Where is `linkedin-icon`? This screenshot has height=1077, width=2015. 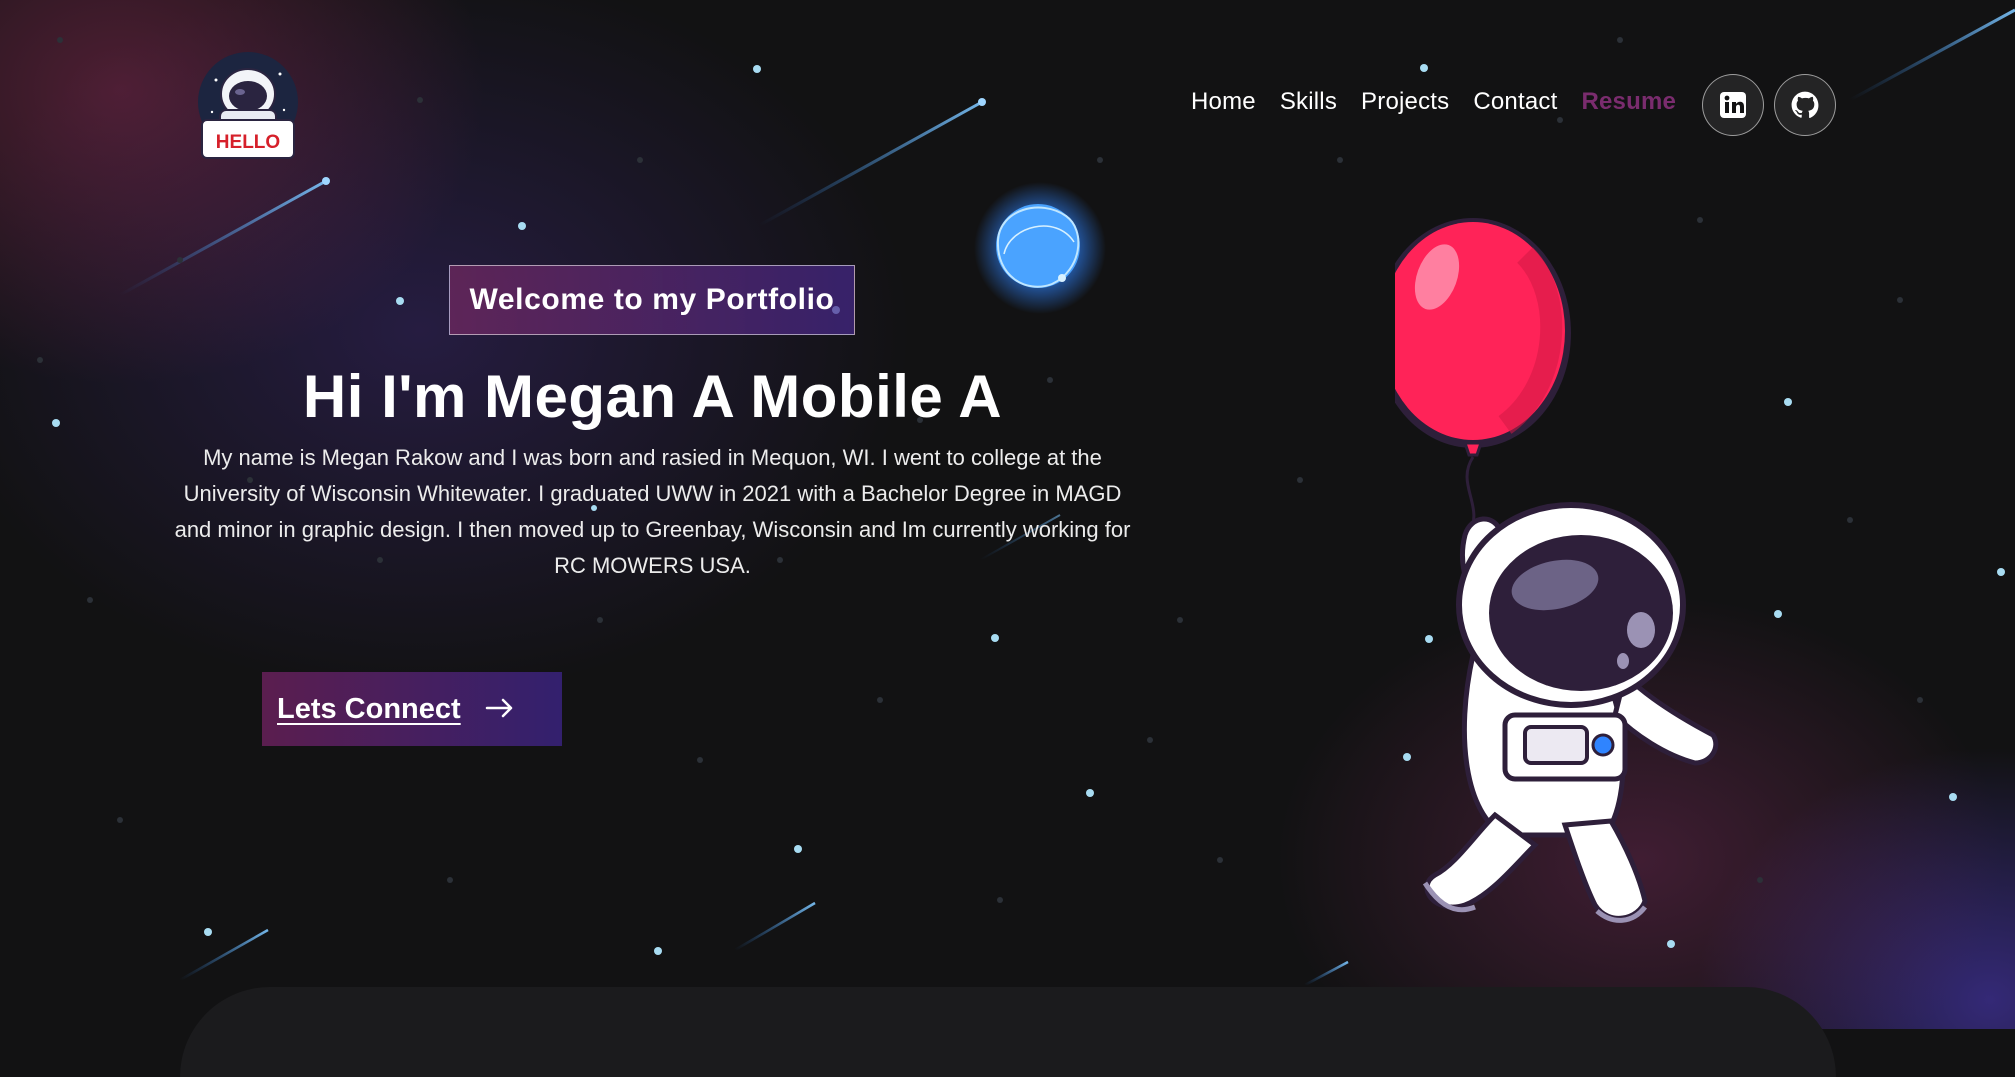
linkedin-icon is located at coordinates (1733, 105).